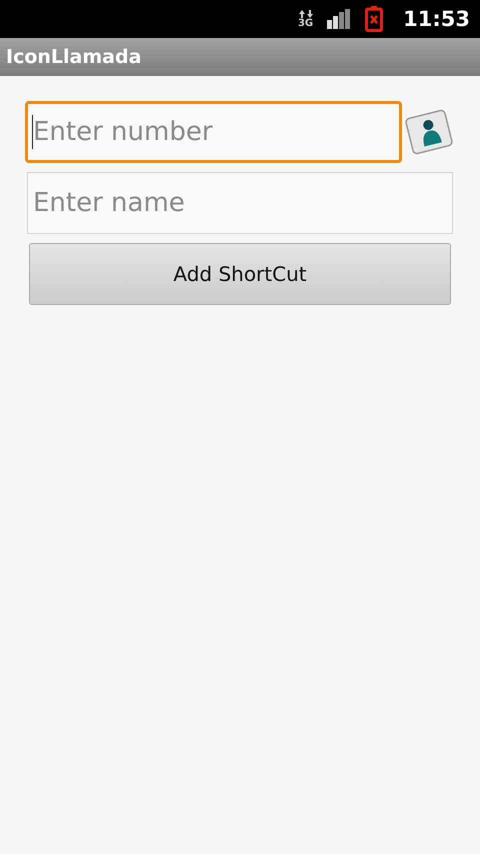 Image resolution: width=480 pixels, height=854 pixels. I want to click on clock-time: 11:53, so click(436, 19).